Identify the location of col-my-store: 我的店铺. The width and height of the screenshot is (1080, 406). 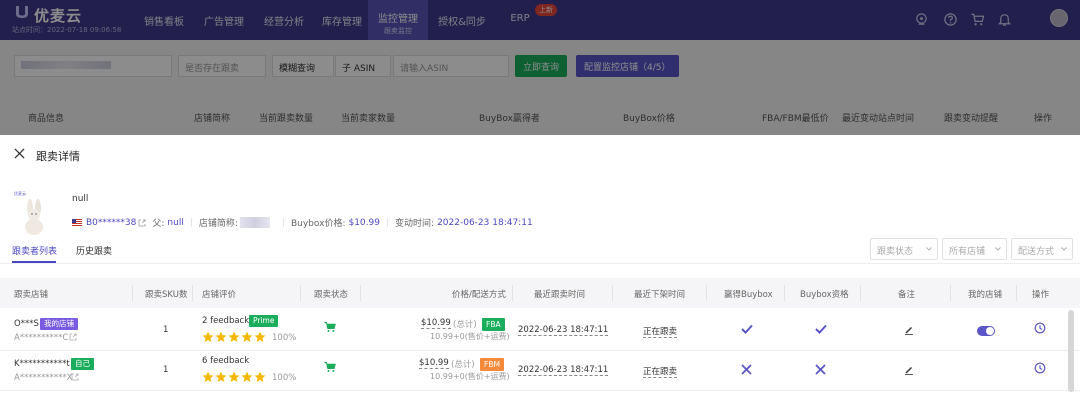
(985, 295).